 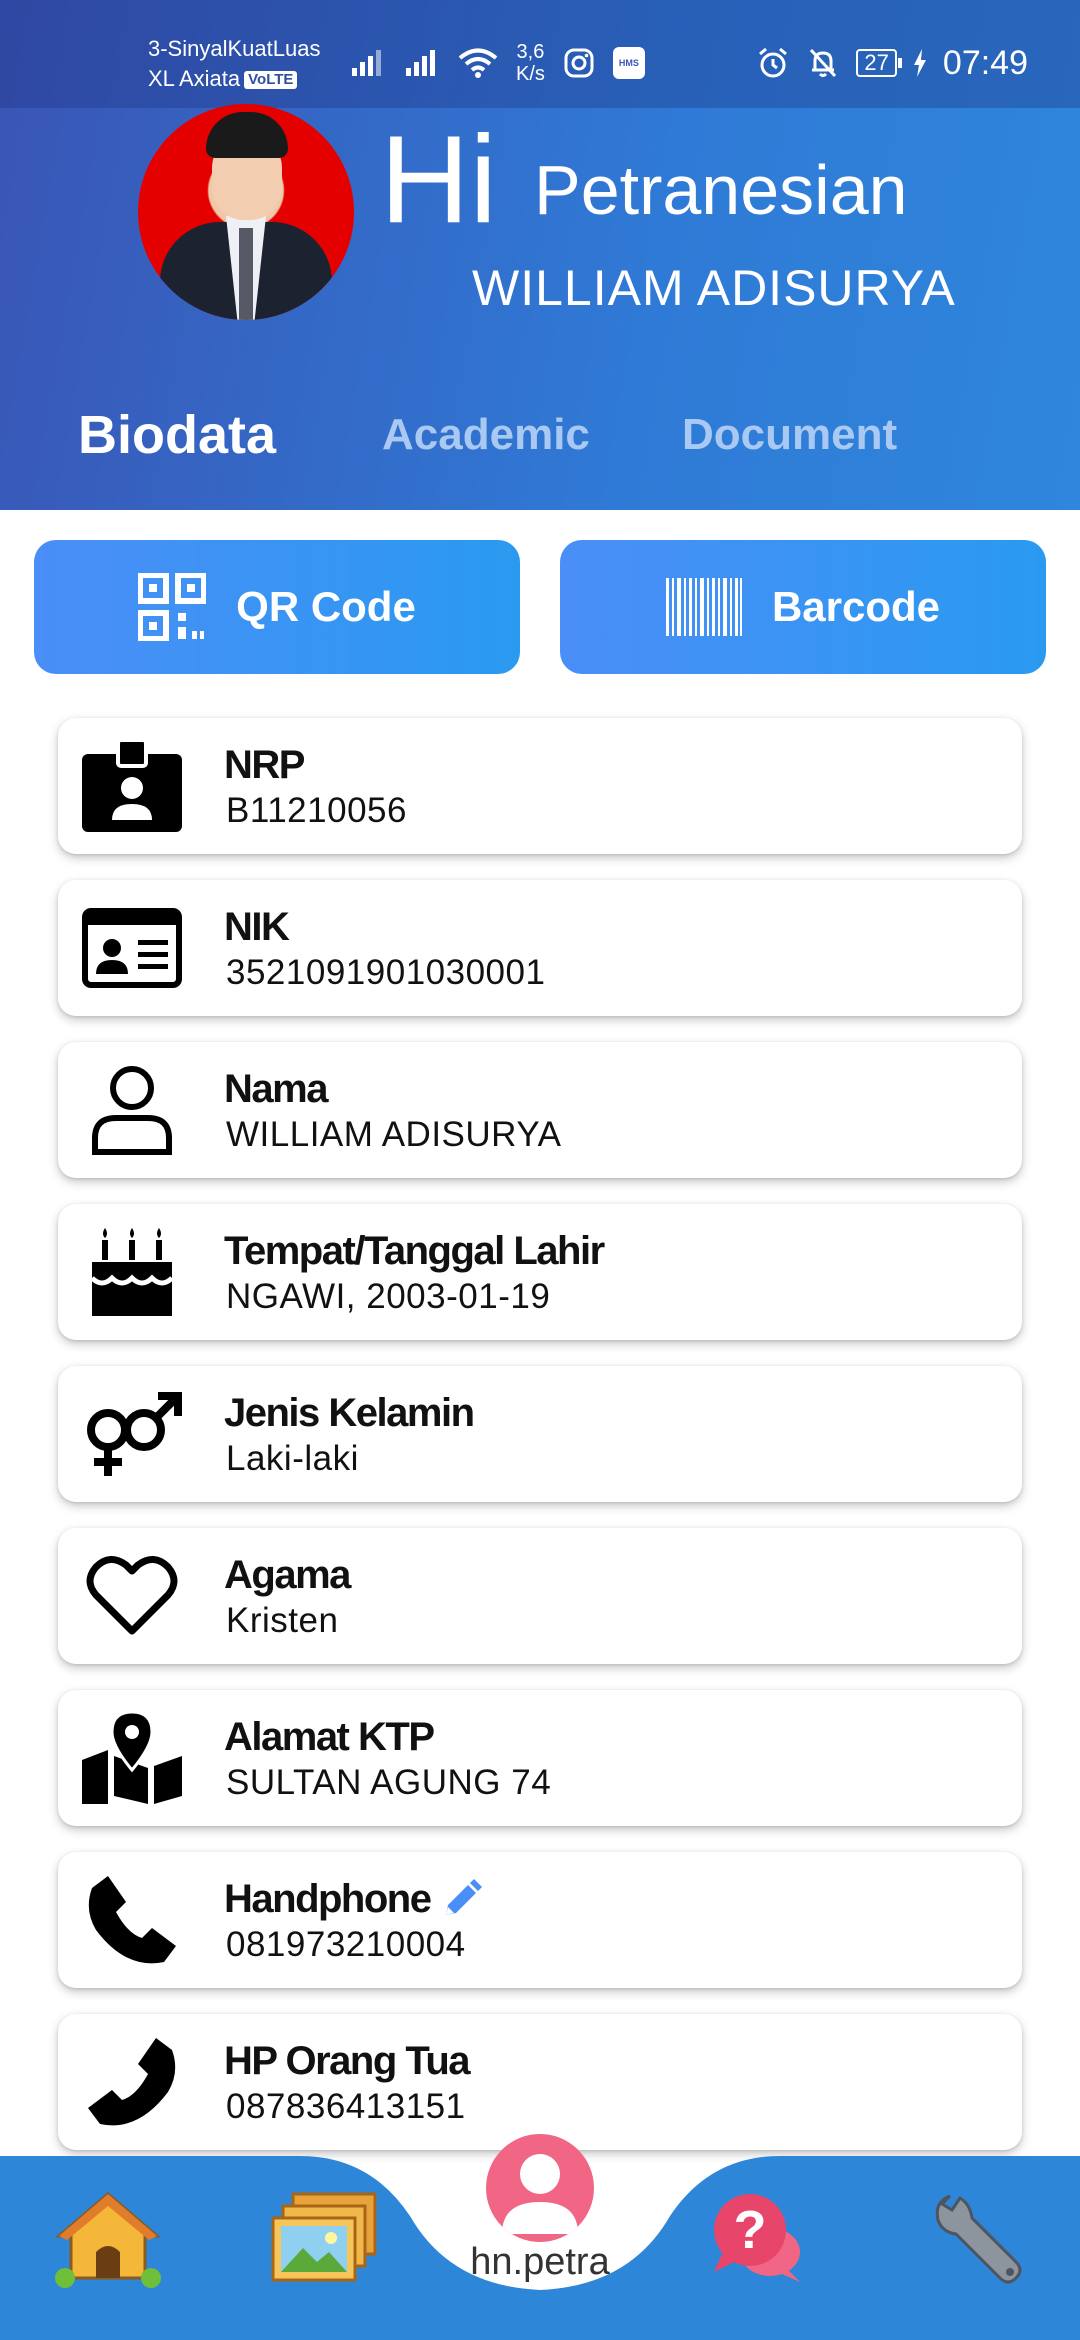 What do you see at coordinates (540, 1110) in the screenshot?
I see `field-card-nama: Nama WILLIAM ADISURYA` at bounding box center [540, 1110].